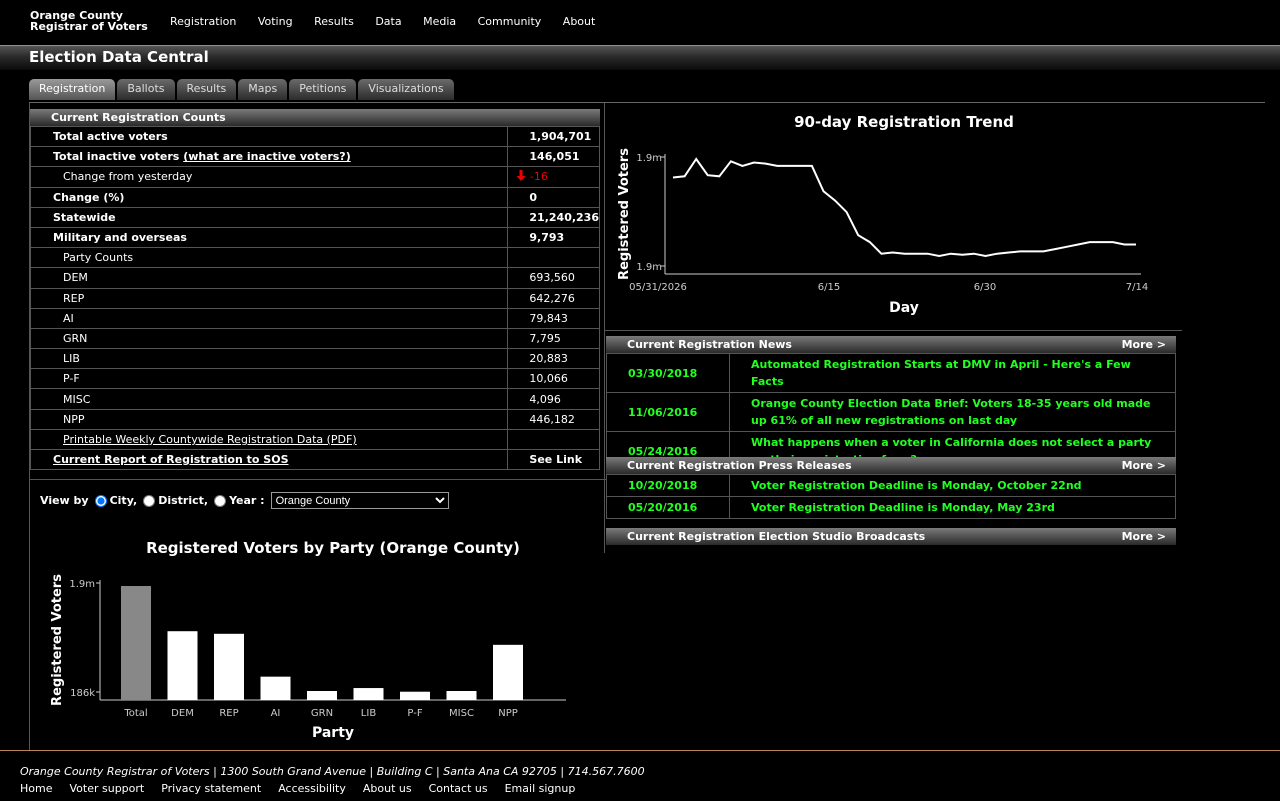 The image size is (1280, 801). What do you see at coordinates (82, 693) in the screenshot?
I see `bar-ytick-bottom: 186k` at bounding box center [82, 693].